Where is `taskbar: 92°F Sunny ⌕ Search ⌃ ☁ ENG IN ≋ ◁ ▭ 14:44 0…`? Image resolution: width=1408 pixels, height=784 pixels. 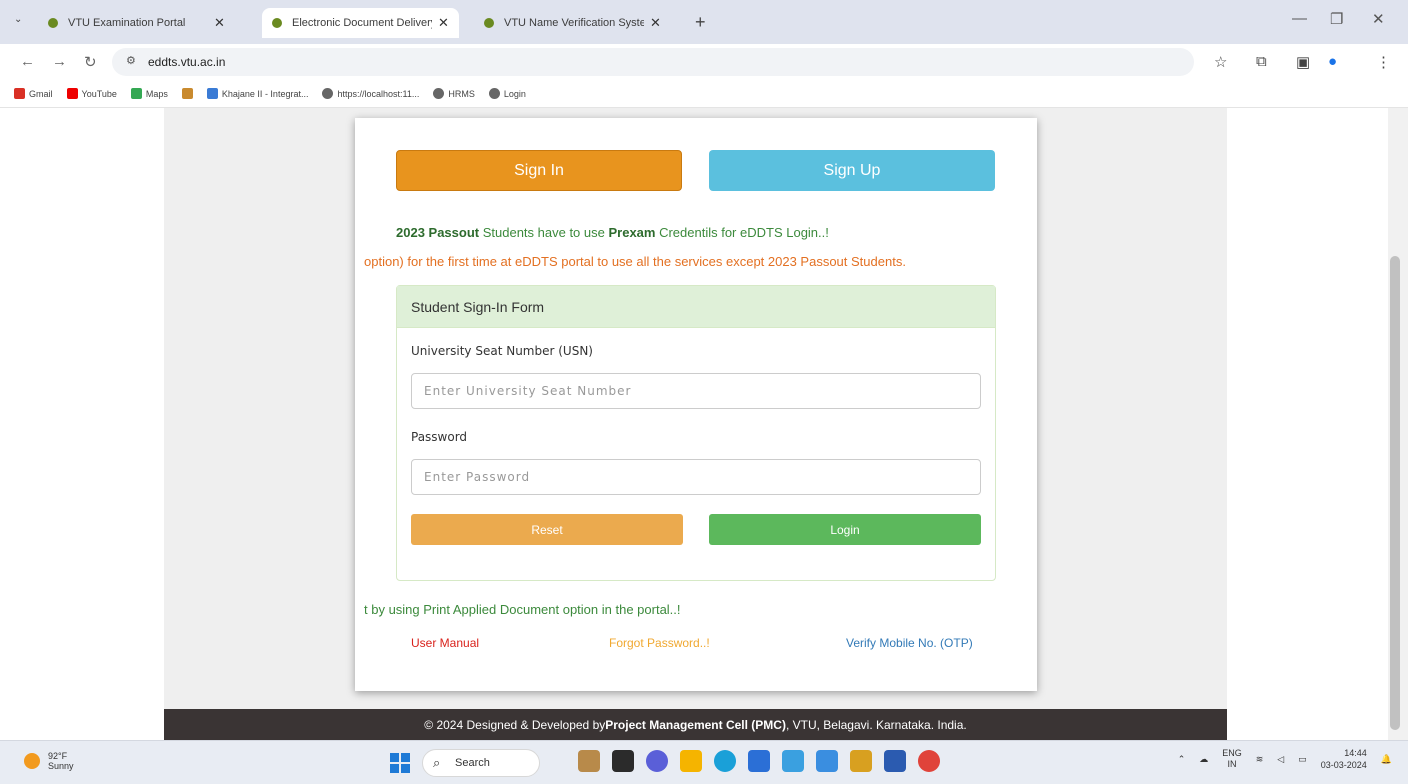
taskbar: 92°F Sunny ⌕ Search ⌃ ☁ ENG IN ≋ ◁ ▭ 14:44 0… is located at coordinates (704, 762).